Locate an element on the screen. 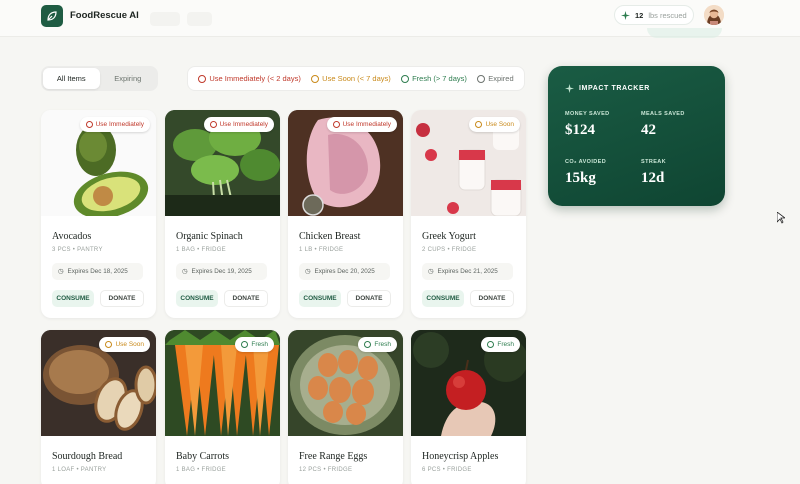 Image resolution: width=800 pixels, height=484 pixels. tab-expiring: Expiring is located at coordinates (128, 78).